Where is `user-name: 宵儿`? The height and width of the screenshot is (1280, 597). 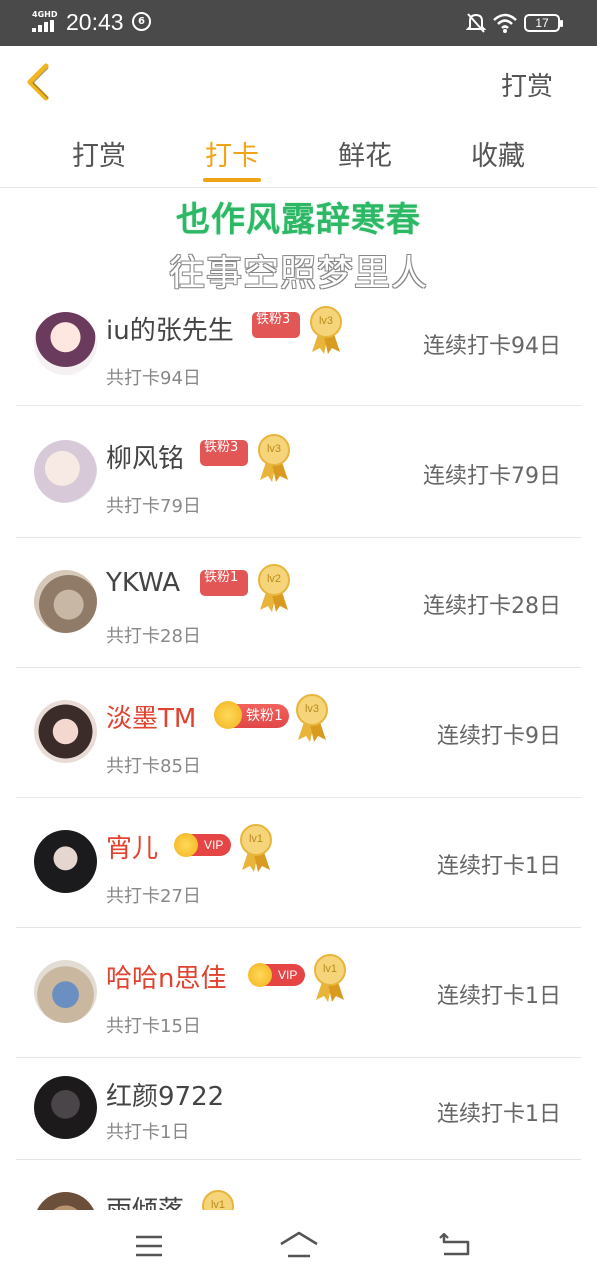
user-name: 宵儿 is located at coordinates (132, 846).